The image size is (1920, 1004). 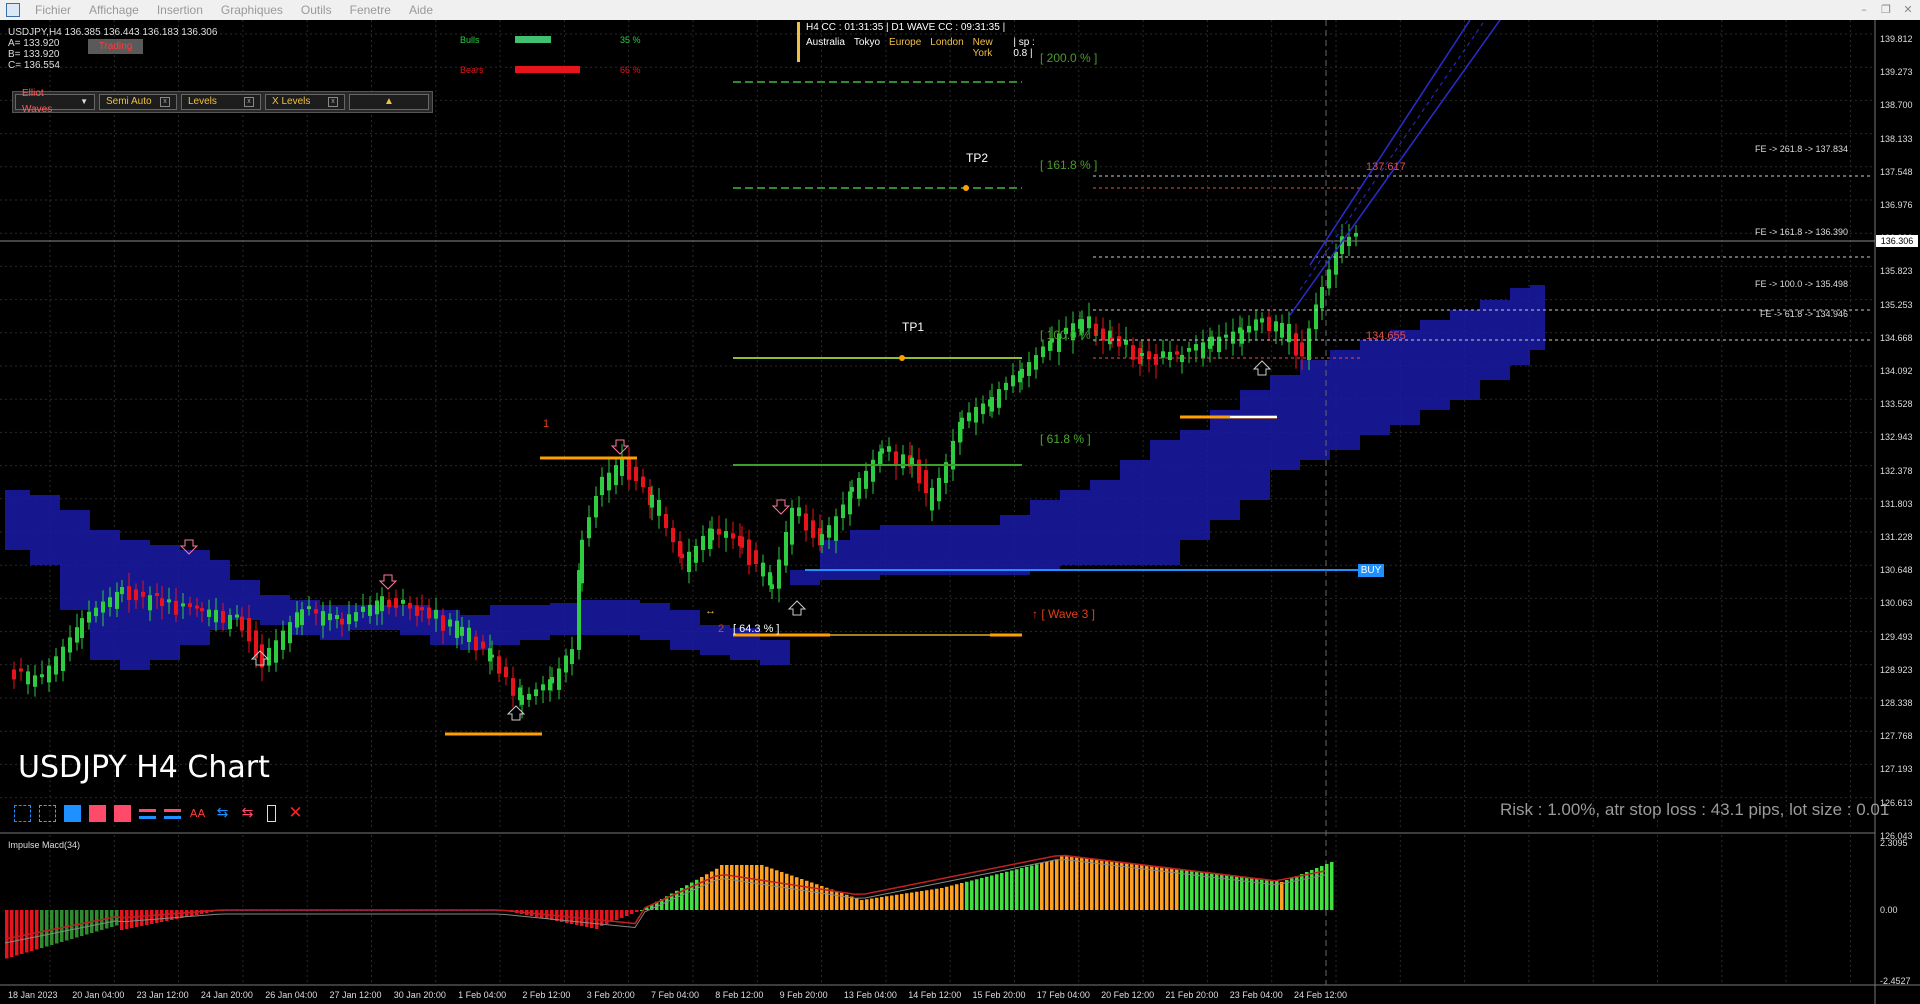 I want to click on delete-icon: ✕, so click(x=295, y=813).